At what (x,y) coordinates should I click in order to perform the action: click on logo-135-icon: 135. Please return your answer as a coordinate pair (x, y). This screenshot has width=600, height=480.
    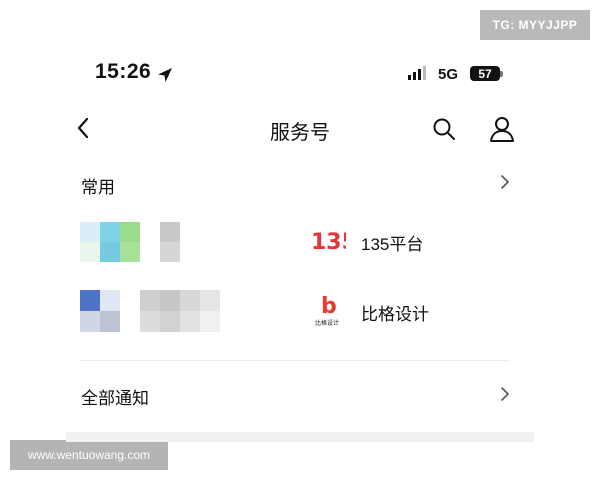
    Looking at the image, I should click on (328, 240).